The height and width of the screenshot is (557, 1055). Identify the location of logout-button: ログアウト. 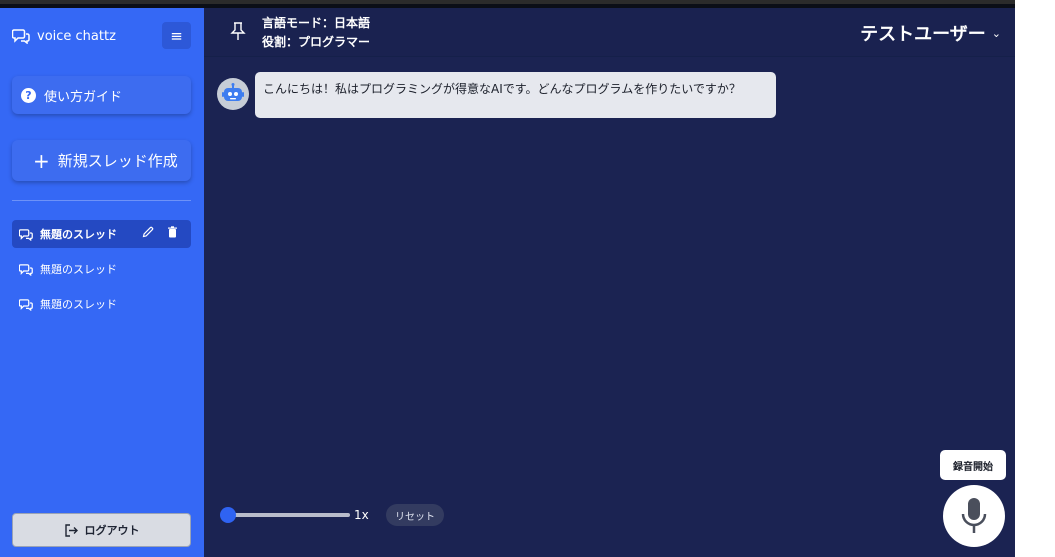
(101, 530).